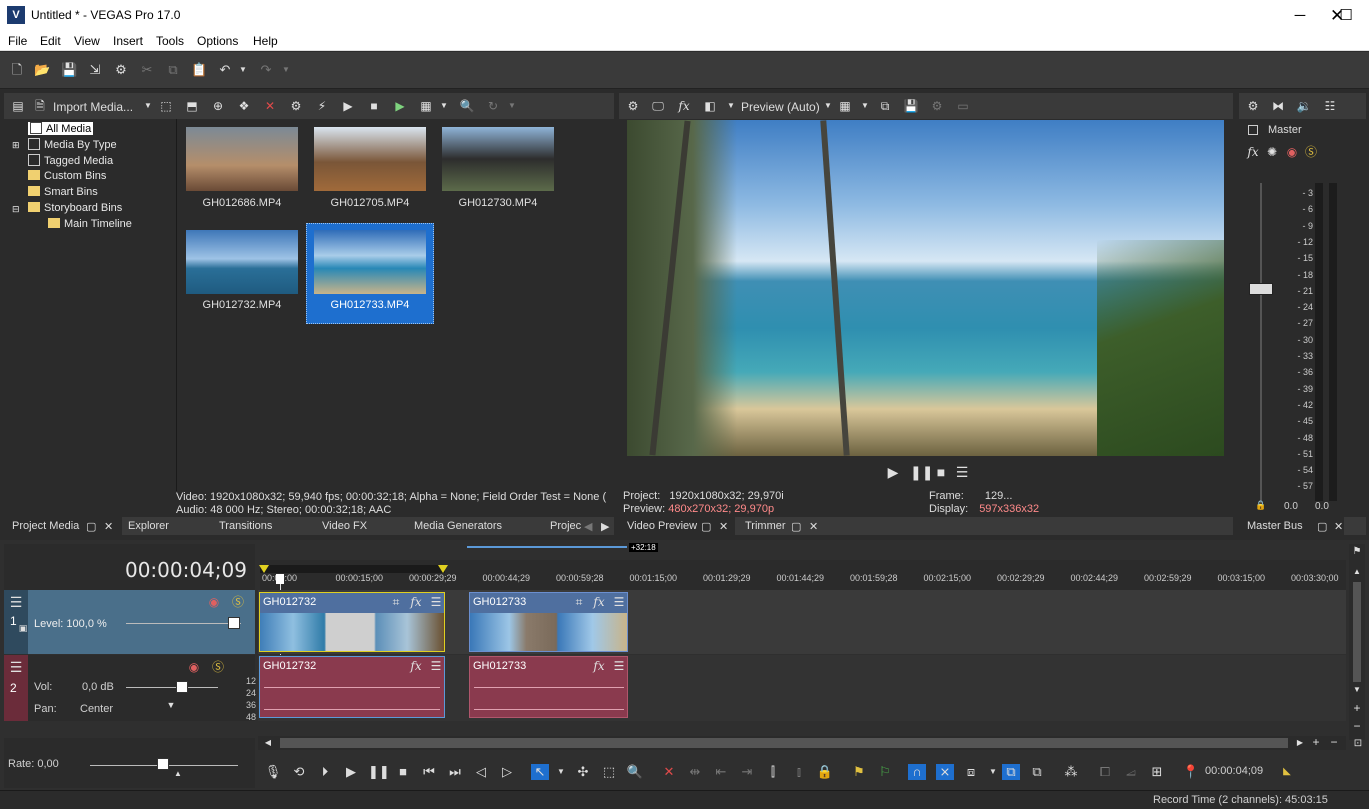 The width and height of the screenshot is (1369, 809). I want to click on track-solo-icon: Ⓢ, so click(218, 667).